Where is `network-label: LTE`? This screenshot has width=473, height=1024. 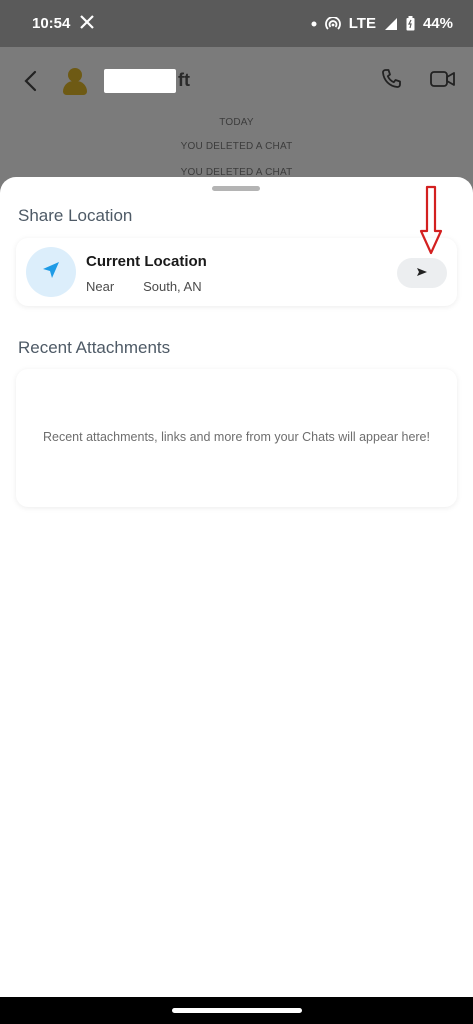
network-label: LTE is located at coordinates (362, 23).